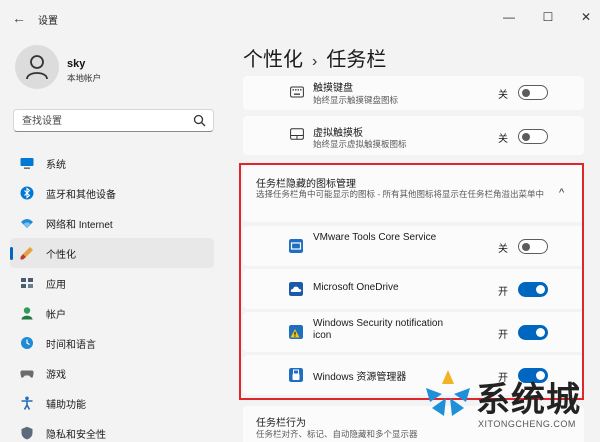 The width and height of the screenshot is (600, 442). What do you see at coordinates (360, 377) in the screenshot?
I see `app-name: Windows 资源管理器` at bounding box center [360, 377].